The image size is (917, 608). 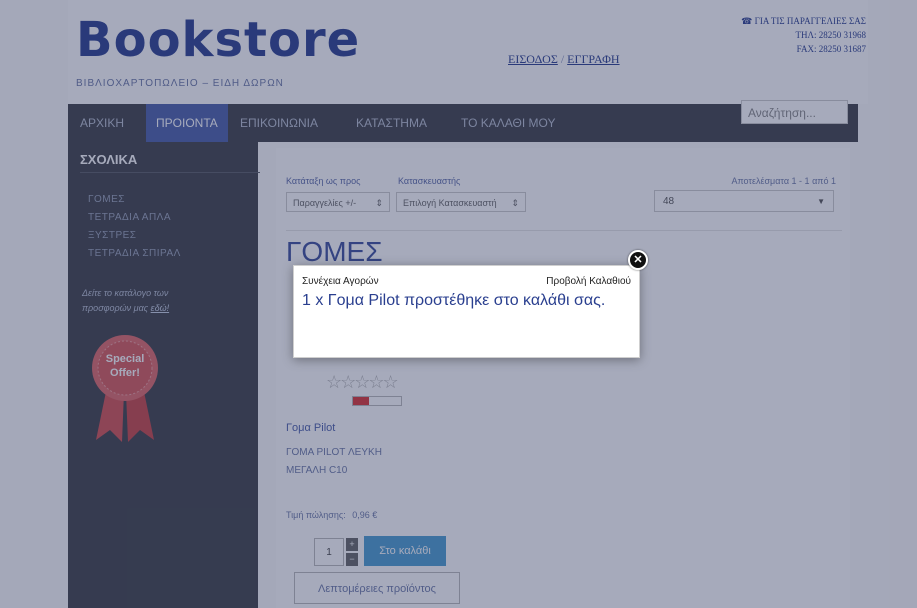 I want to click on close-icon: ✕, so click(x=638, y=260).